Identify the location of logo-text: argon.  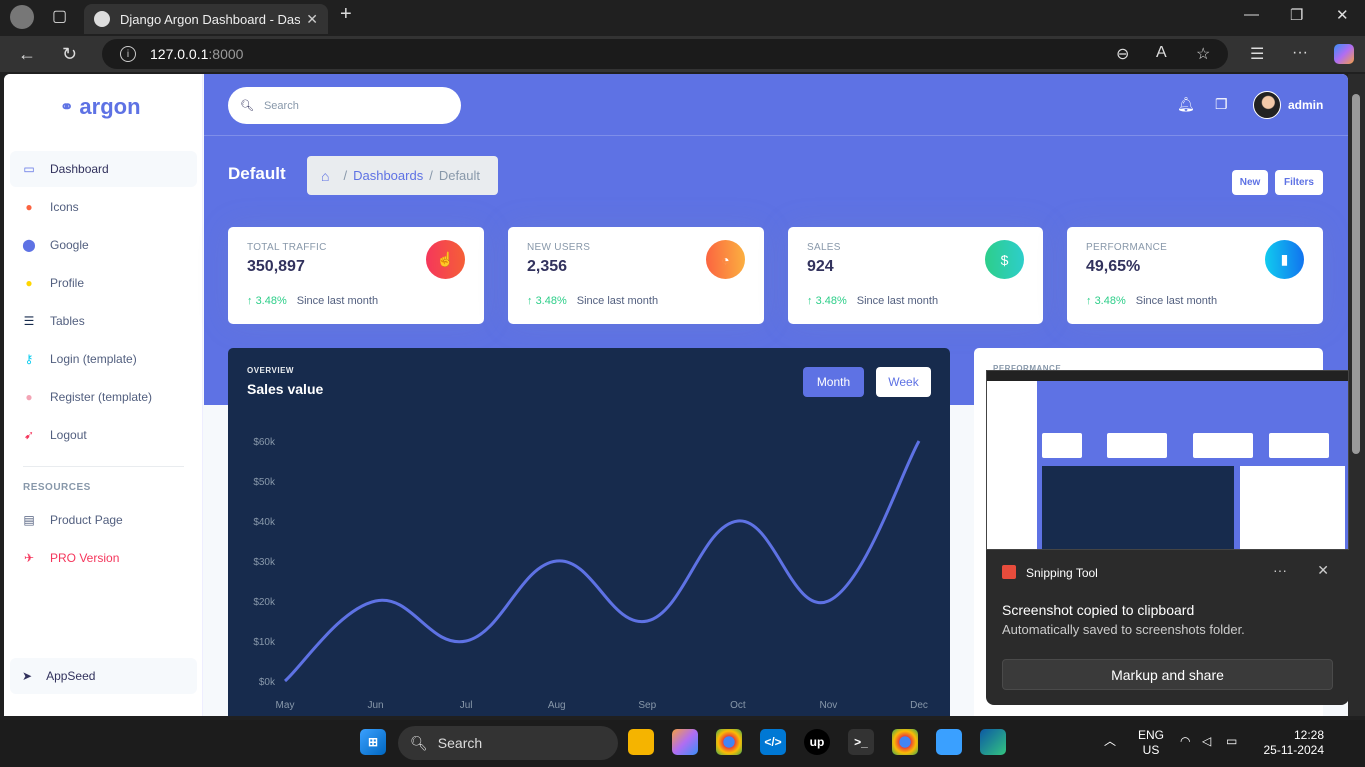
(110, 106).